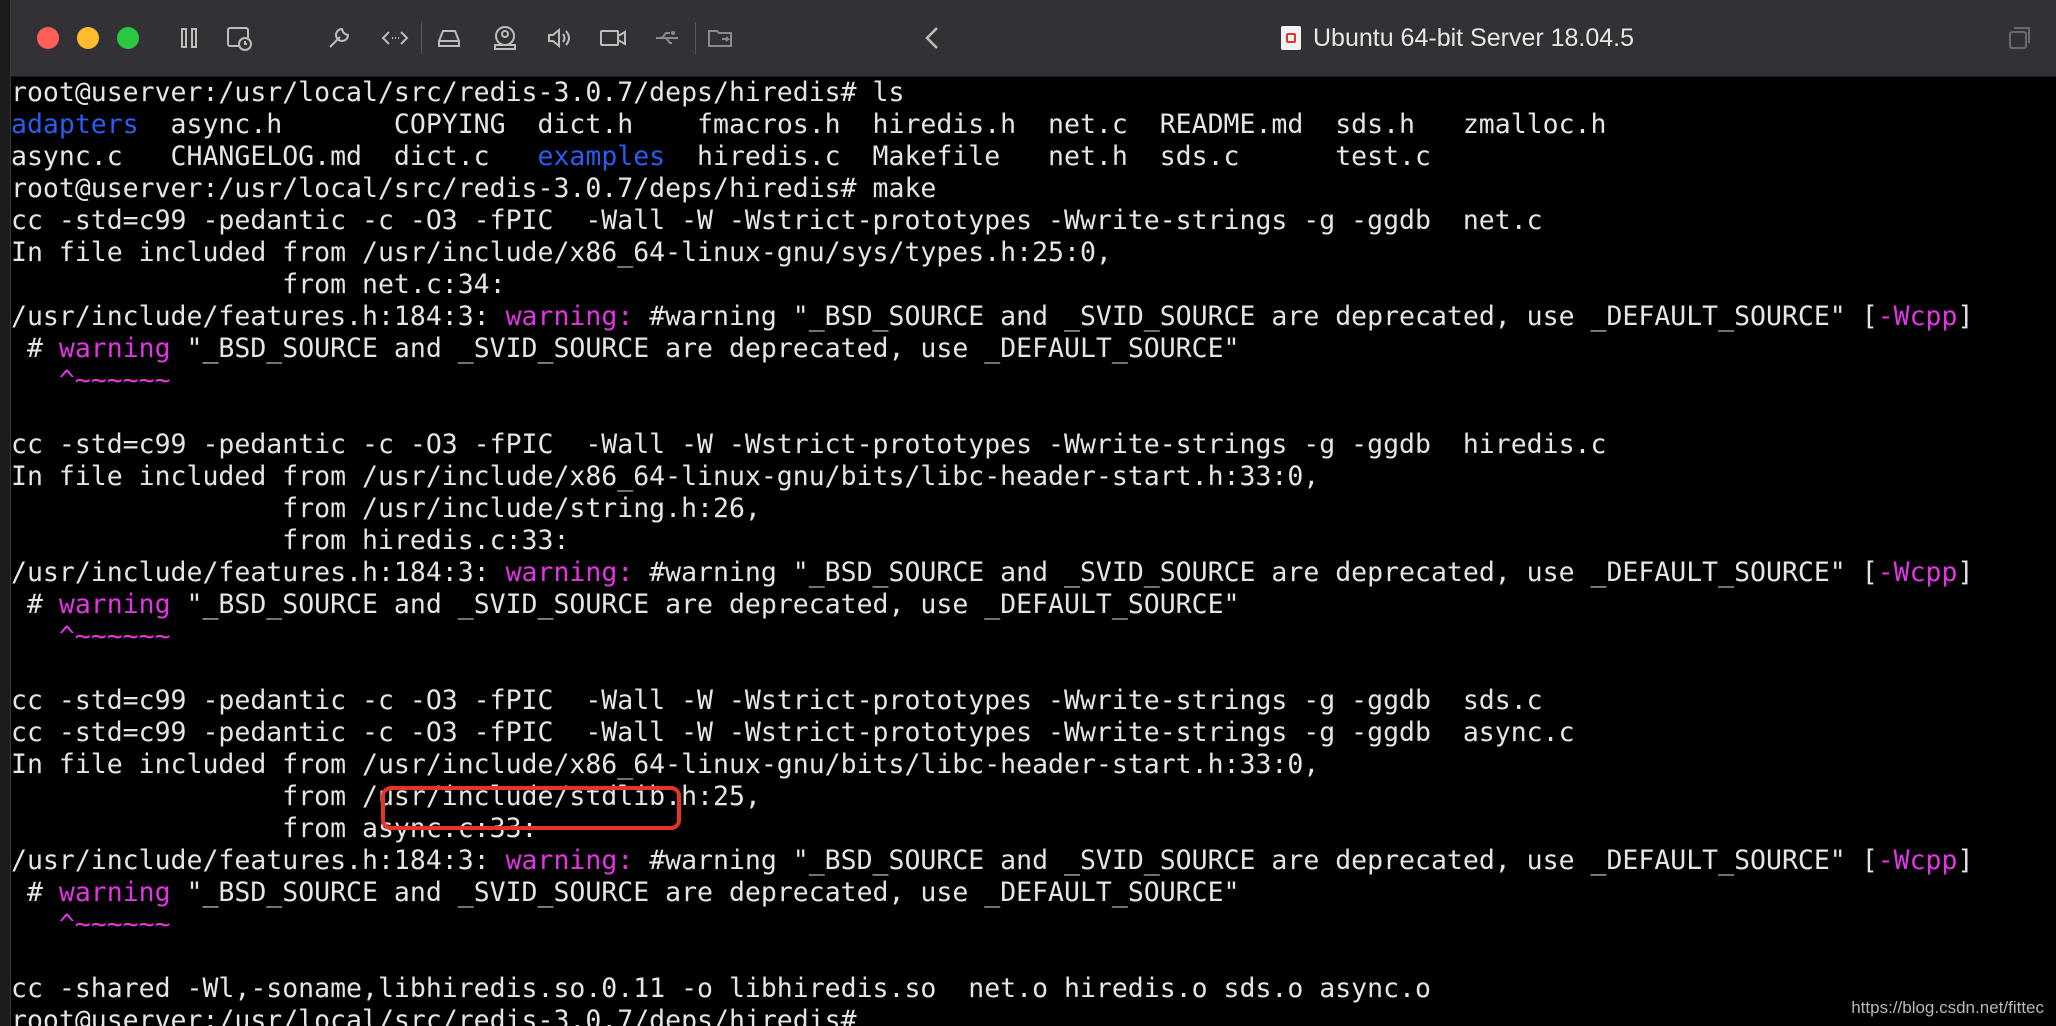 Image resolution: width=2056 pixels, height=1026 pixels. I want to click on terminal-text-segment: from /usr/include/stdlib.h:25,, so click(386, 796).